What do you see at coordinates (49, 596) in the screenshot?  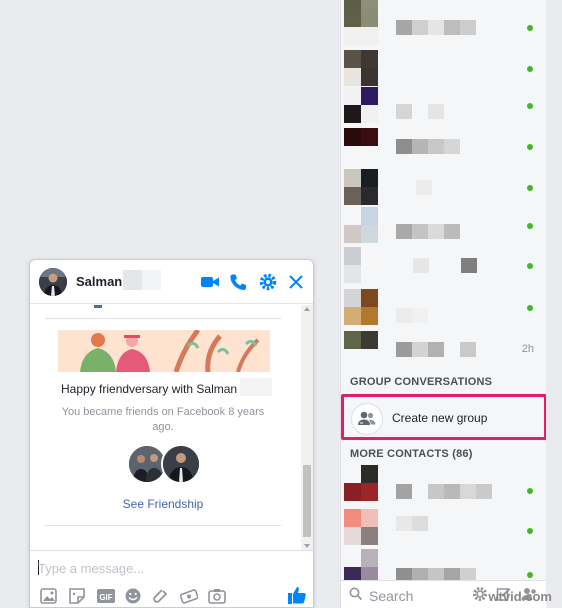 I see `photo-icon` at bounding box center [49, 596].